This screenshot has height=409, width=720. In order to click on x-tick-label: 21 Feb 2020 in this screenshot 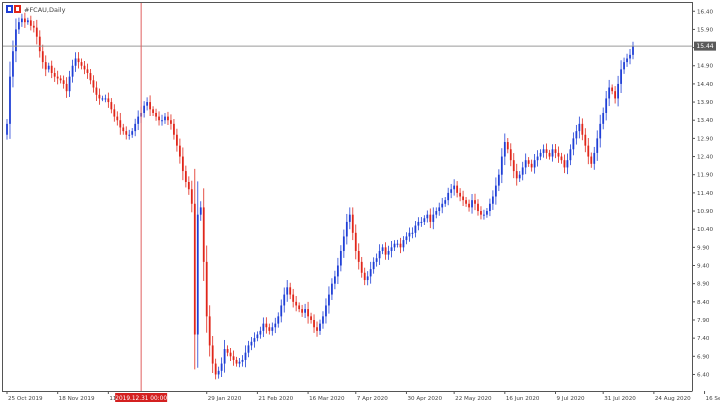, I will do `click(275, 399)`.